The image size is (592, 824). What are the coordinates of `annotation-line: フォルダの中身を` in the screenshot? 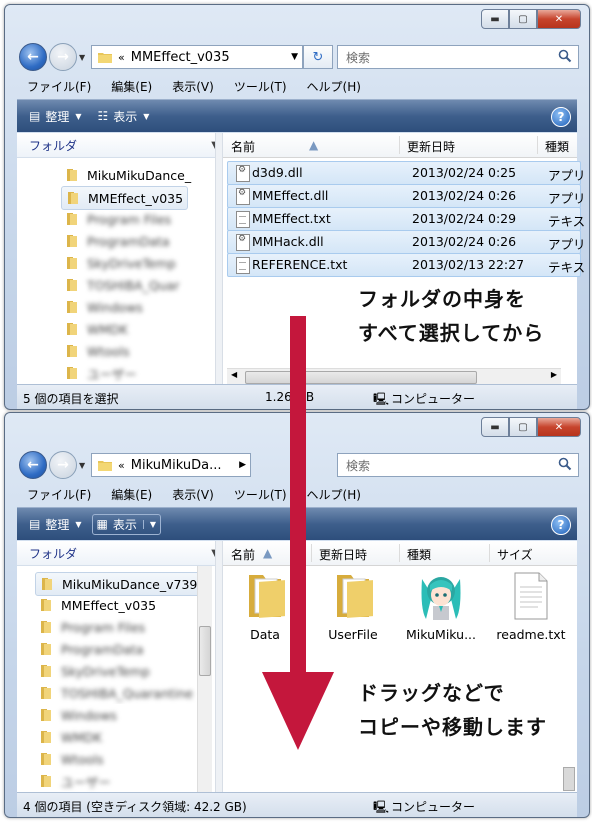 It's located at (442, 299).